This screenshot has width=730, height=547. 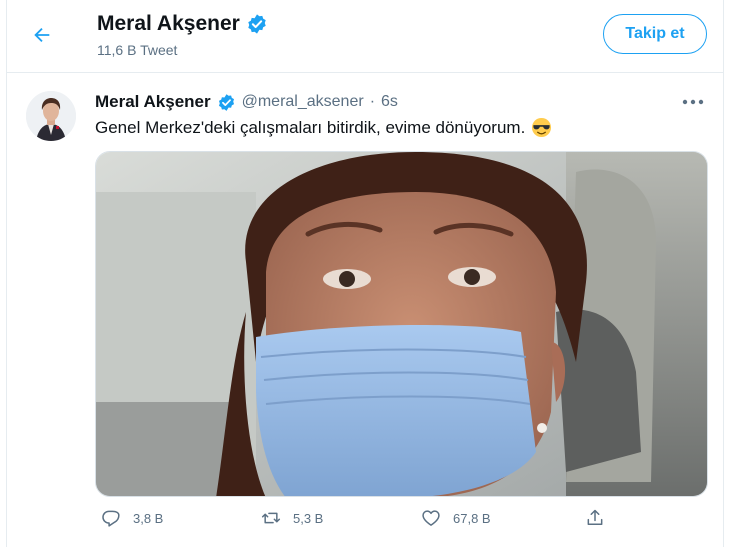 I want to click on tweet-actions: 3,8 B 5,3 B 67,8 B, so click(x=355, y=523).